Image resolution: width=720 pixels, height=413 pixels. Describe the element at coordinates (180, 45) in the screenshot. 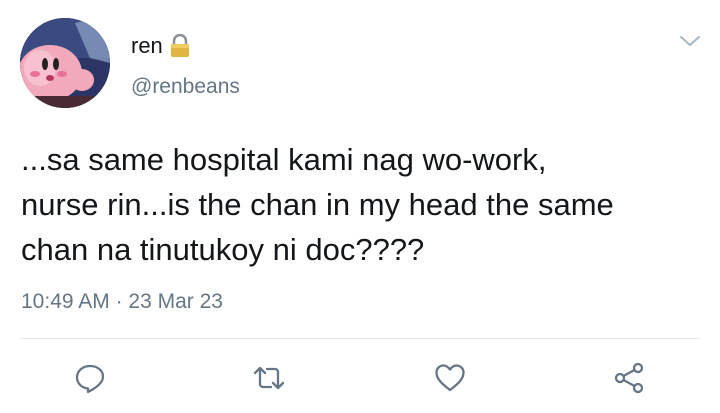

I see `lock-icon` at that location.